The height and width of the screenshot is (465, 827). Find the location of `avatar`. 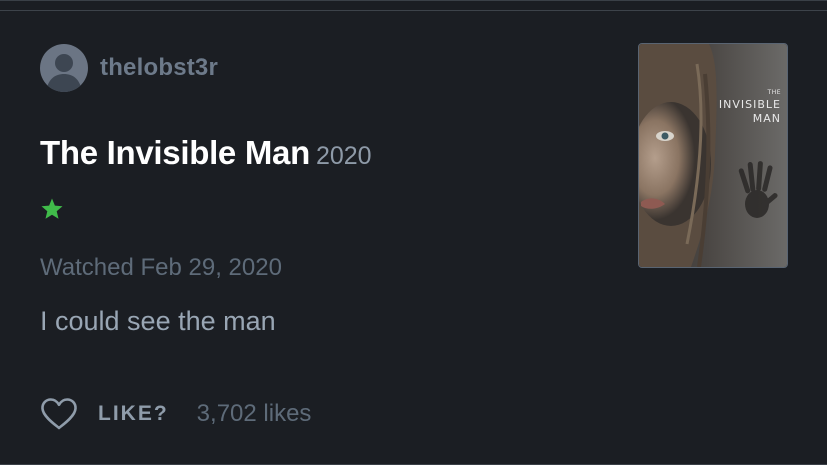

avatar is located at coordinates (64, 68).